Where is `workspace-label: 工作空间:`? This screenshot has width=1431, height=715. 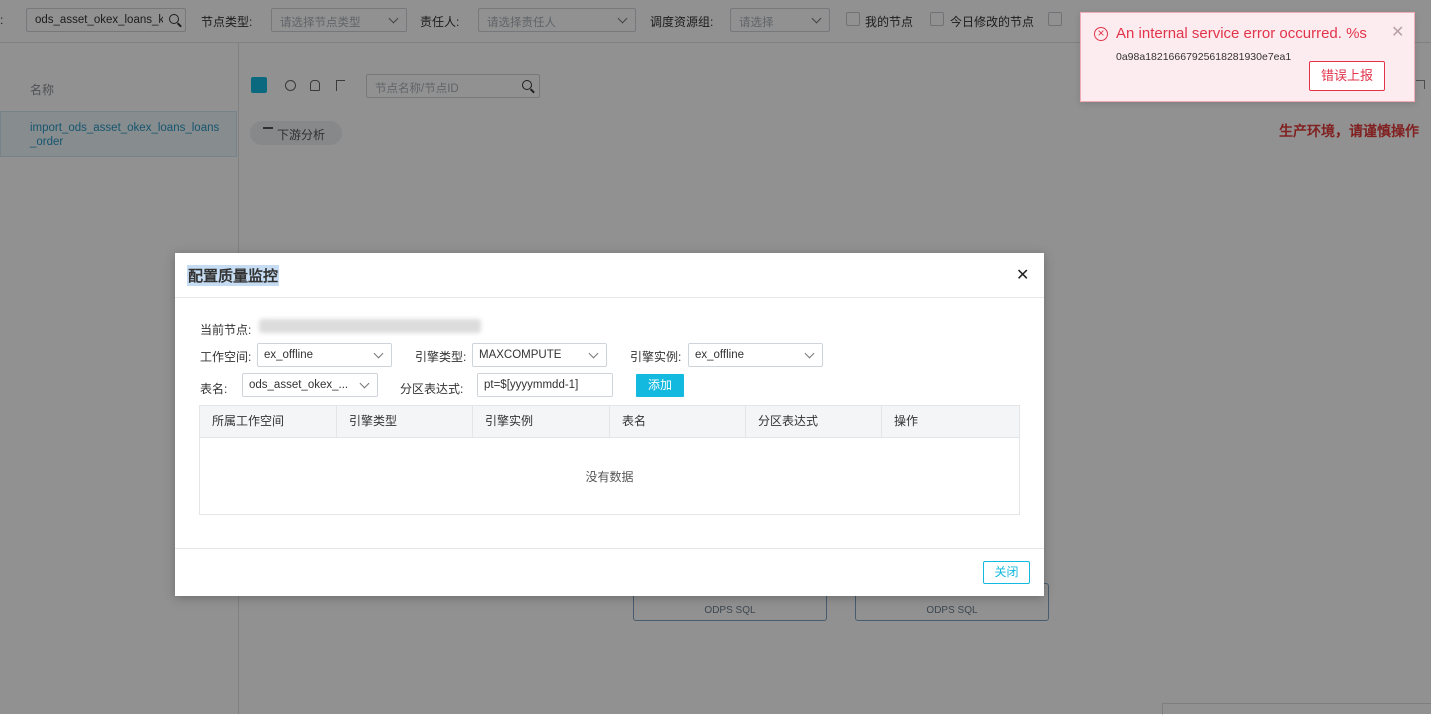
workspace-label: 工作空间: is located at coordinates (226, 357).